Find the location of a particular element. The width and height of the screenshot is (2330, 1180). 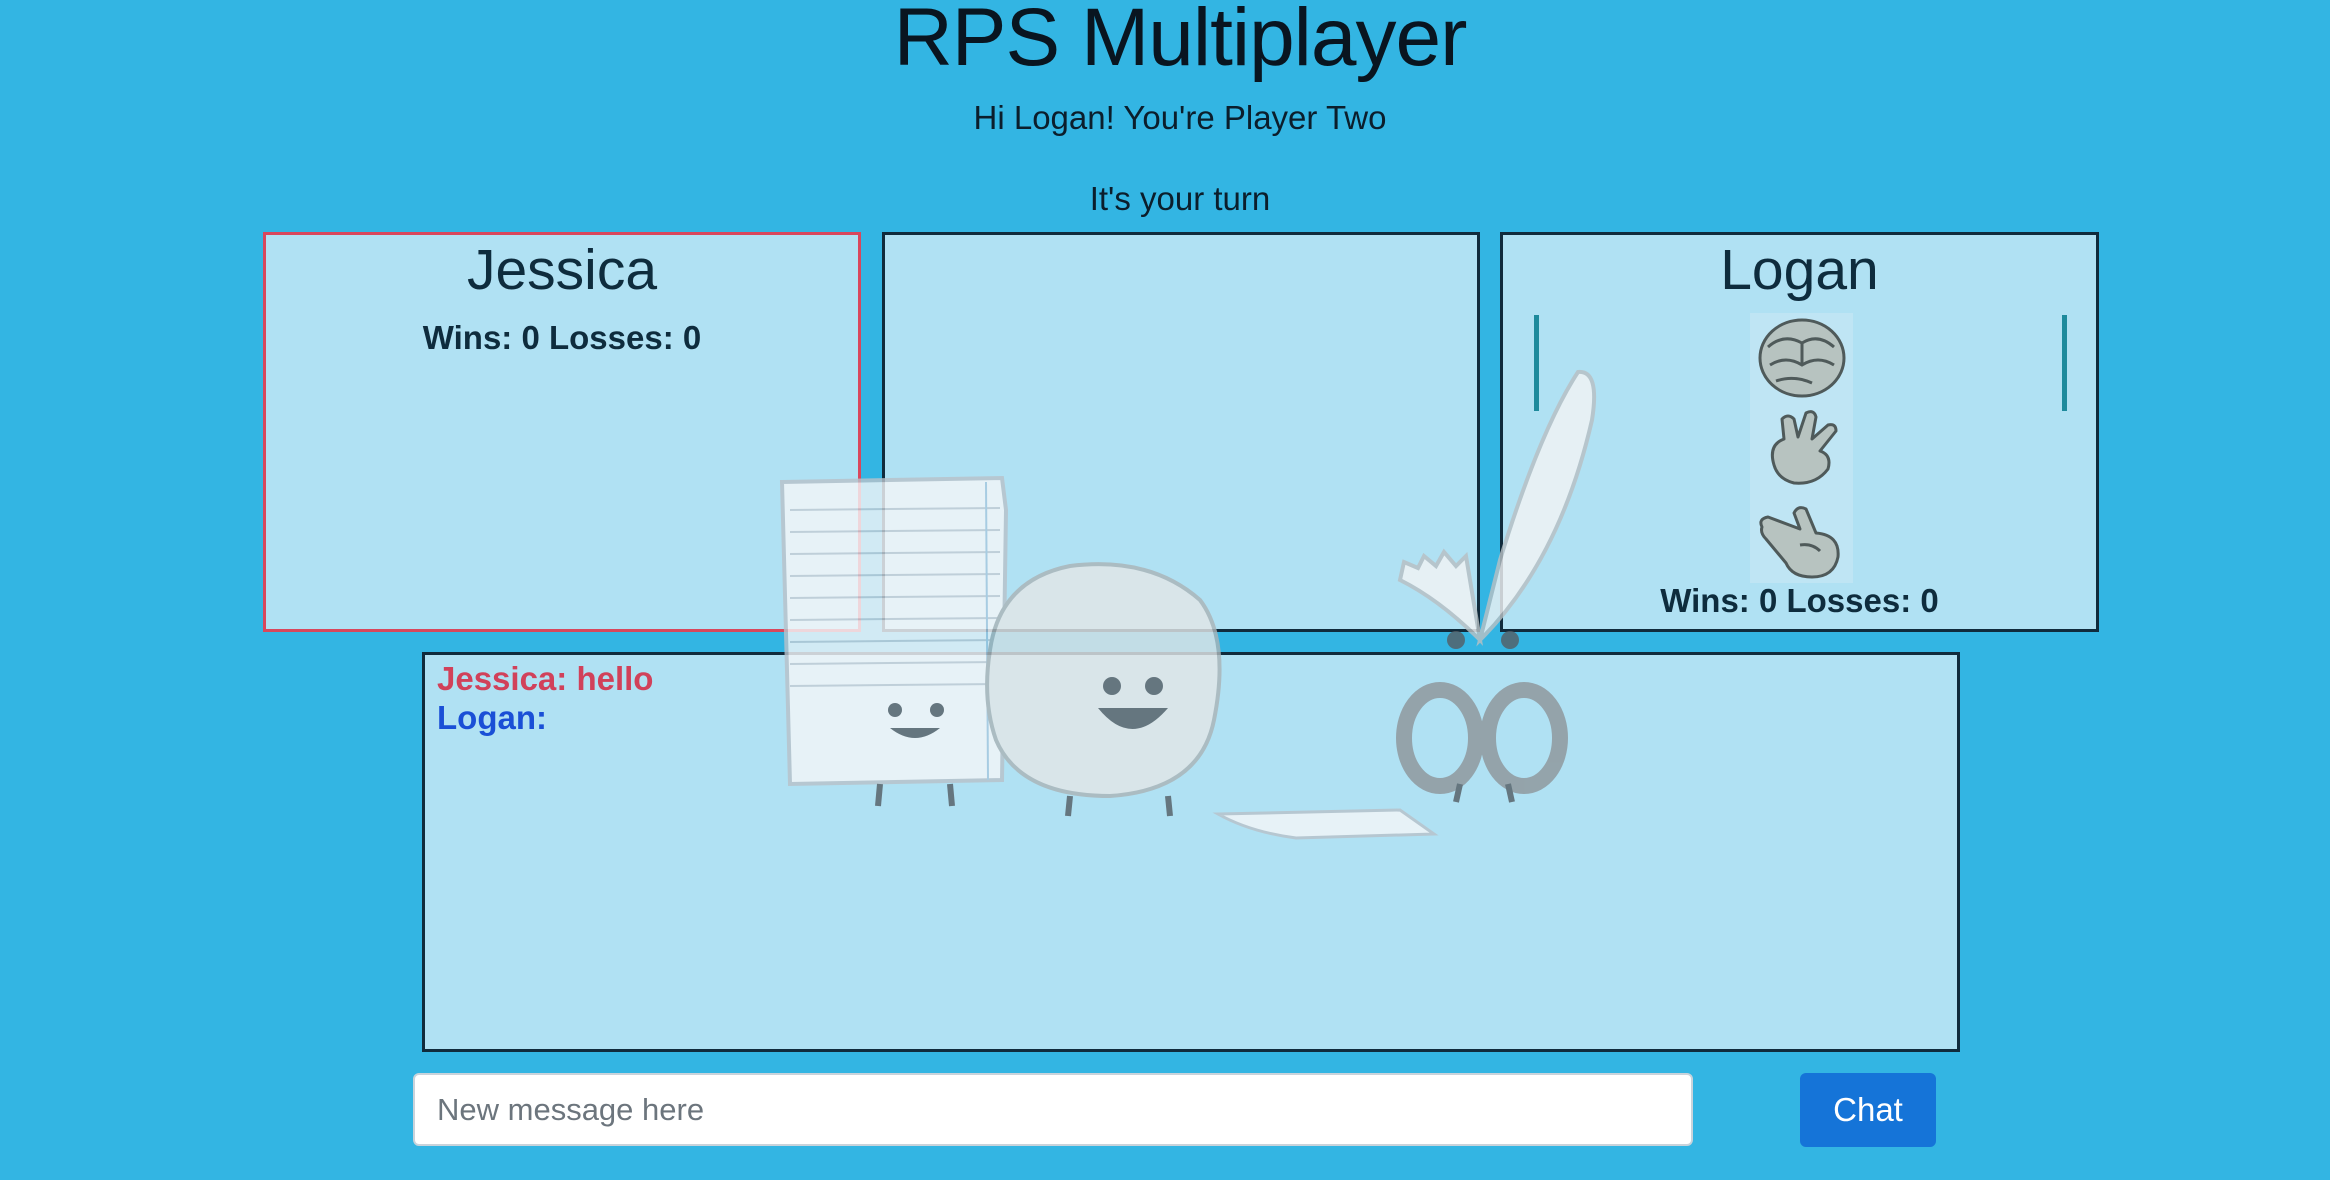

player-two-panel: Logan Wins: 0 Losses: 0 is located at coordinates (1799, 432).